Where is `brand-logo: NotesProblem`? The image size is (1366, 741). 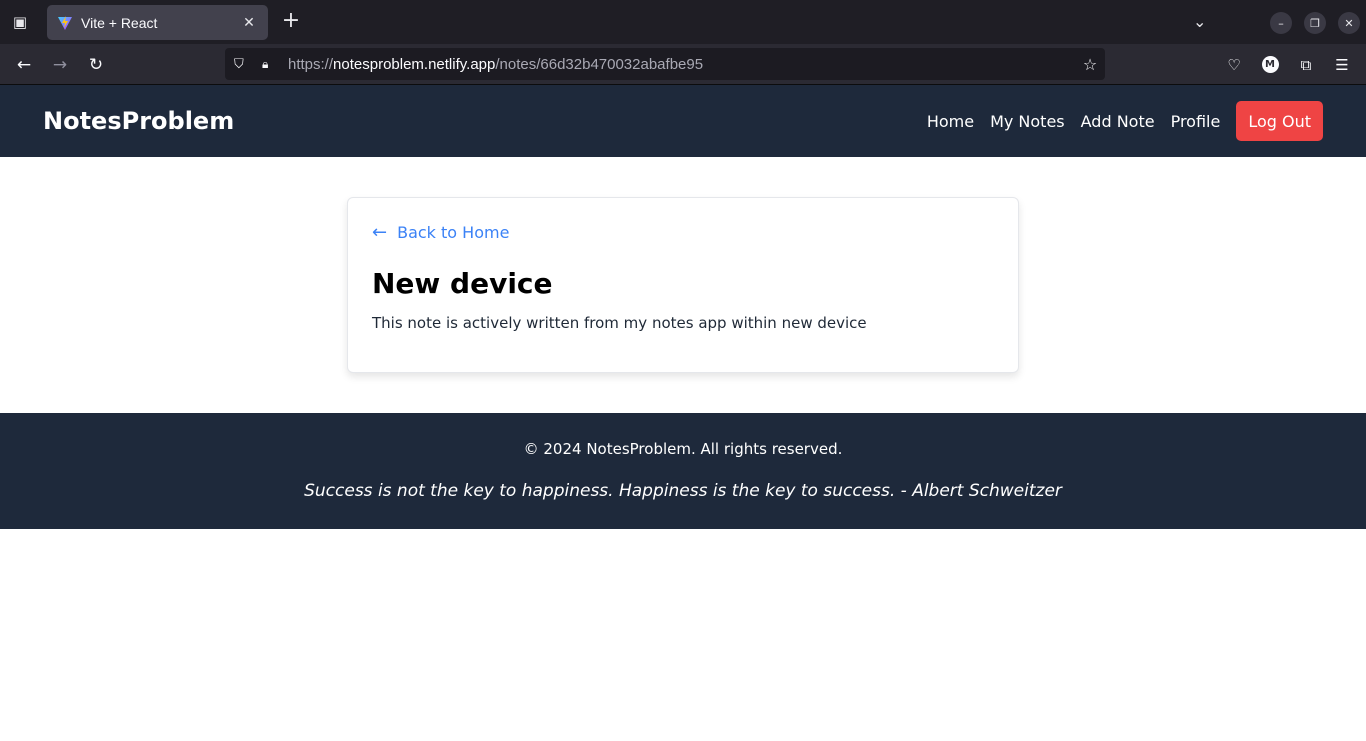
brand-logo: NotesProblem is located at coordinates (477, 121).